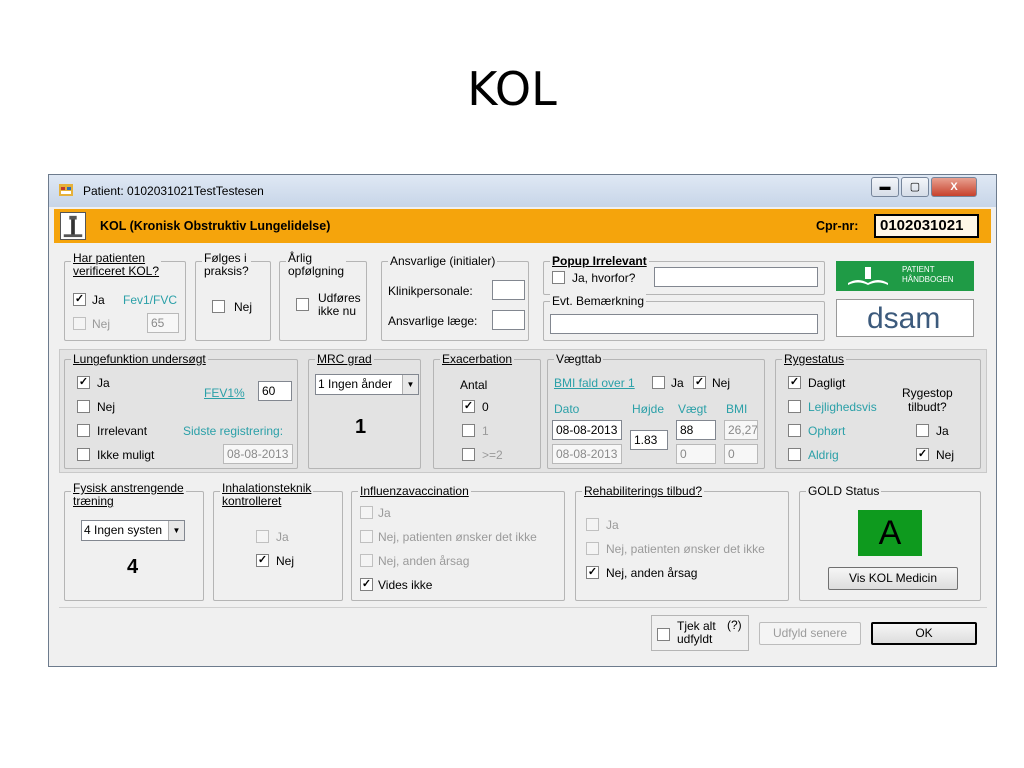  What do you see at coordinates (905, 318) in the screenshot?
I see `dsam-logo: dsam` at bounding box center [905, 318].